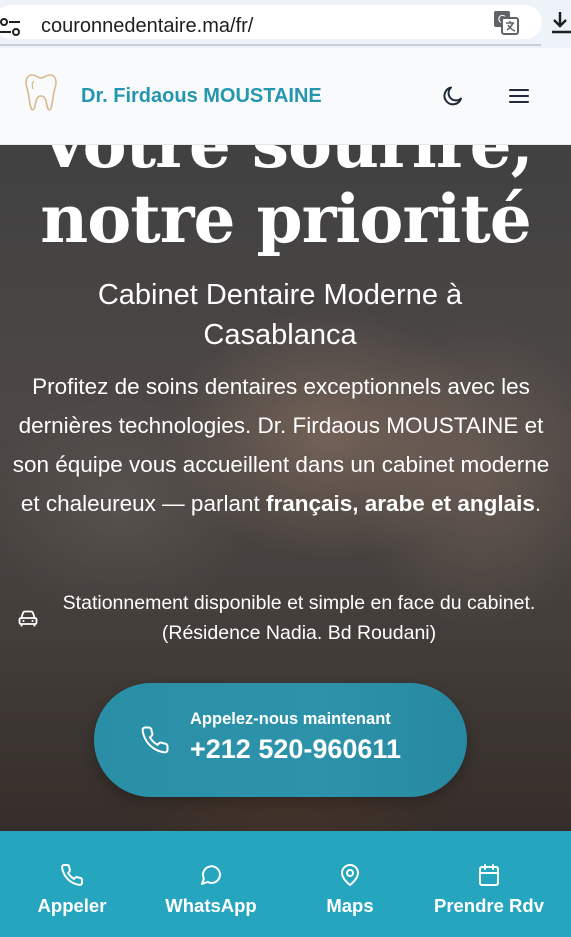 This screenshot has height=937, width=571. I want to click on hero-subtitle: Cabinet Dentaire Moderne à Casablanca, so click(280, 315).